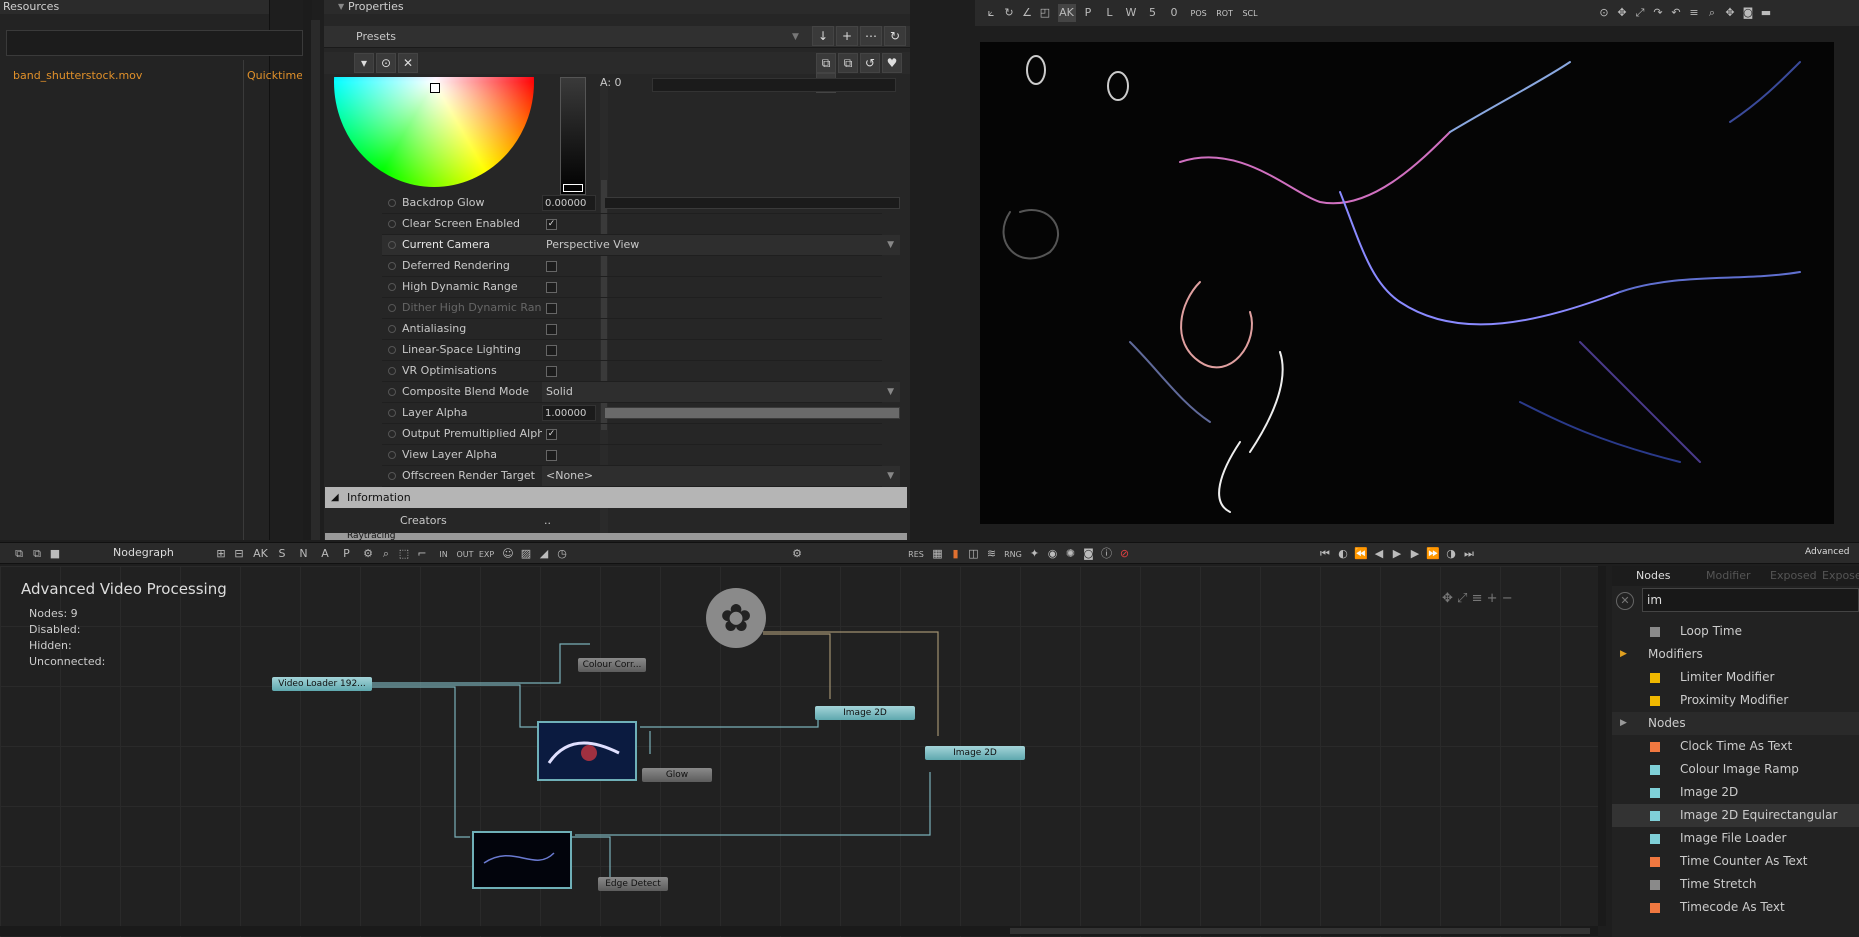 This screenshot has width=1859, height=937. What do you see at coordinates (551, 224) in the screenshot?
I see `property-checkbox: ✓` at bounding box center [551, 224].